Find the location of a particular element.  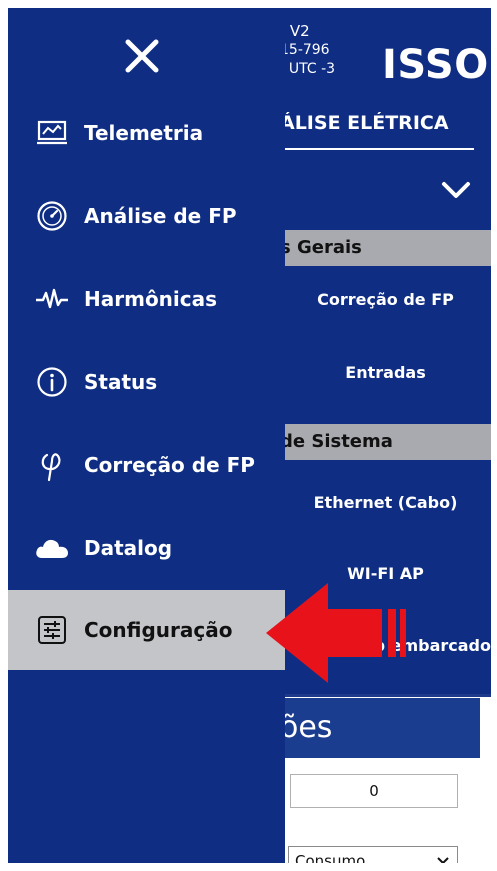

page-section-title: ÁLISE ELÉTRICA is located at coordinates (377, 131).